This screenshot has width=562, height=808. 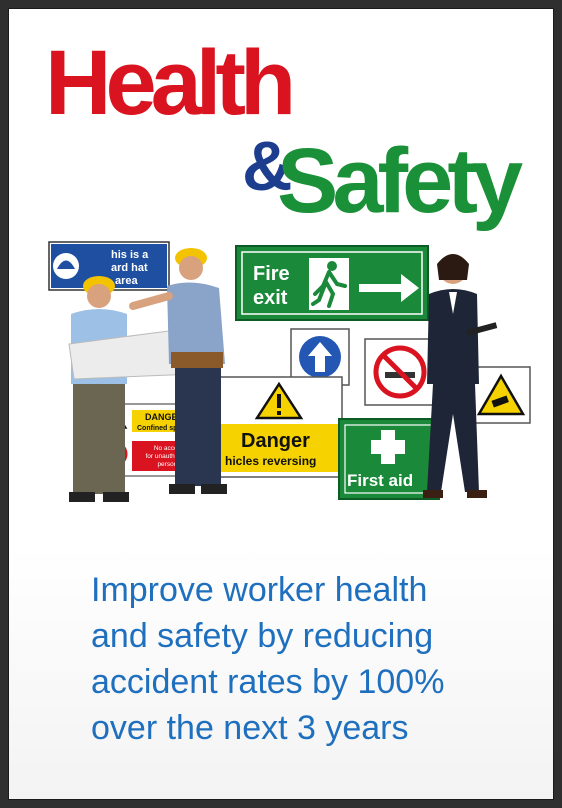 What do you see at coordinates (332, 283) in the screenshot?
I see `fire-exit-sign: Fire exit` at bounding box center [332, 283].